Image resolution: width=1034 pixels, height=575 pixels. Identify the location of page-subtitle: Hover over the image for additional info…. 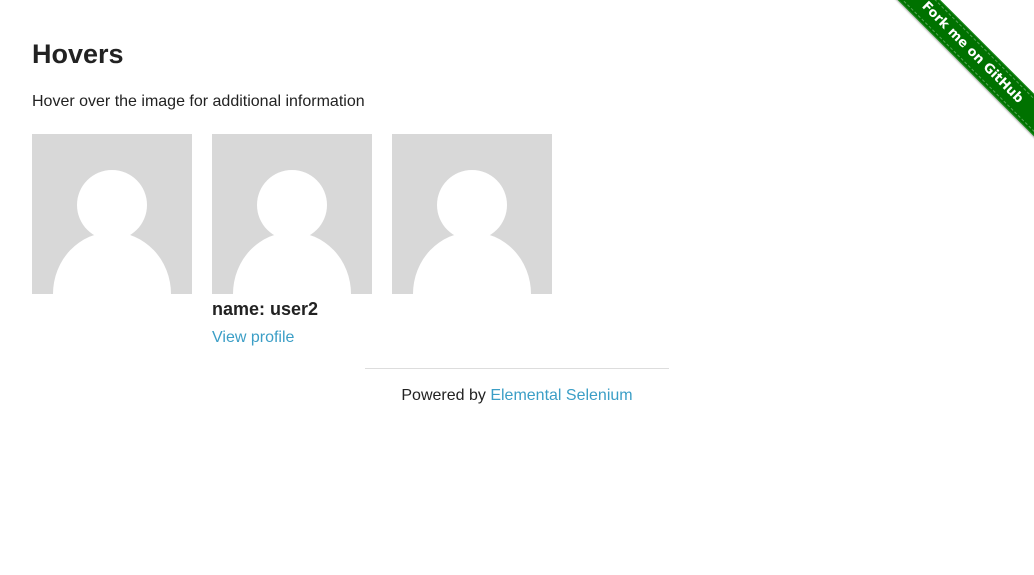
(198, 101).